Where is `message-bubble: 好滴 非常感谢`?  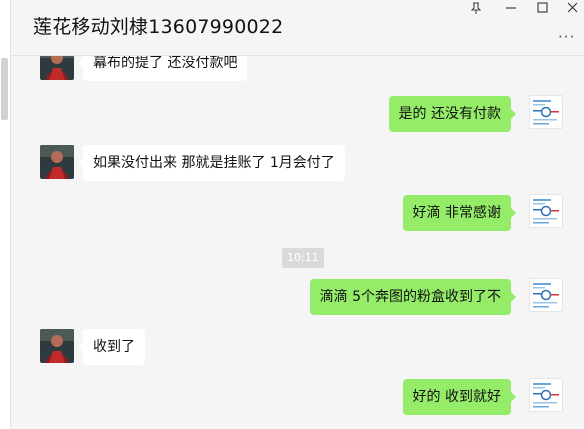
message-bubble: 好滴 非常感谢 is located at coordinates (459, 213).